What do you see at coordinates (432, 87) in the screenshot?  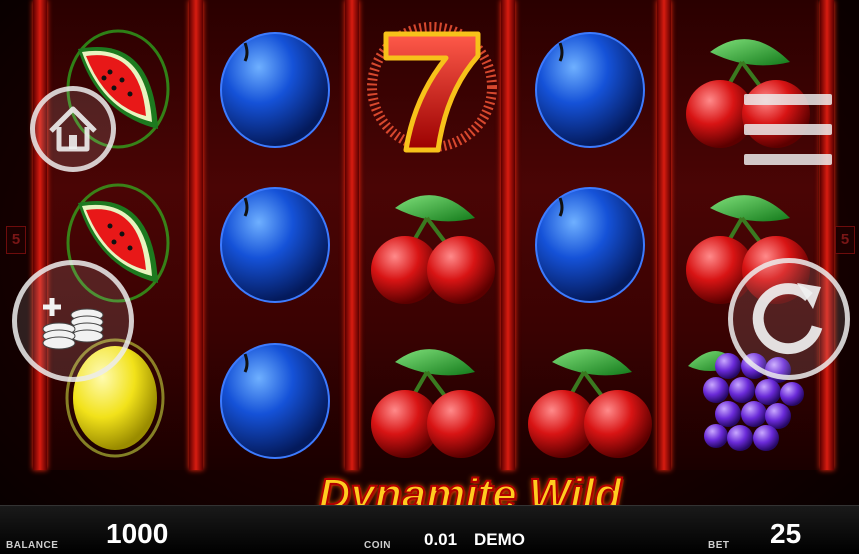 I see `seven-symbol` at bounding box center [432, 87].